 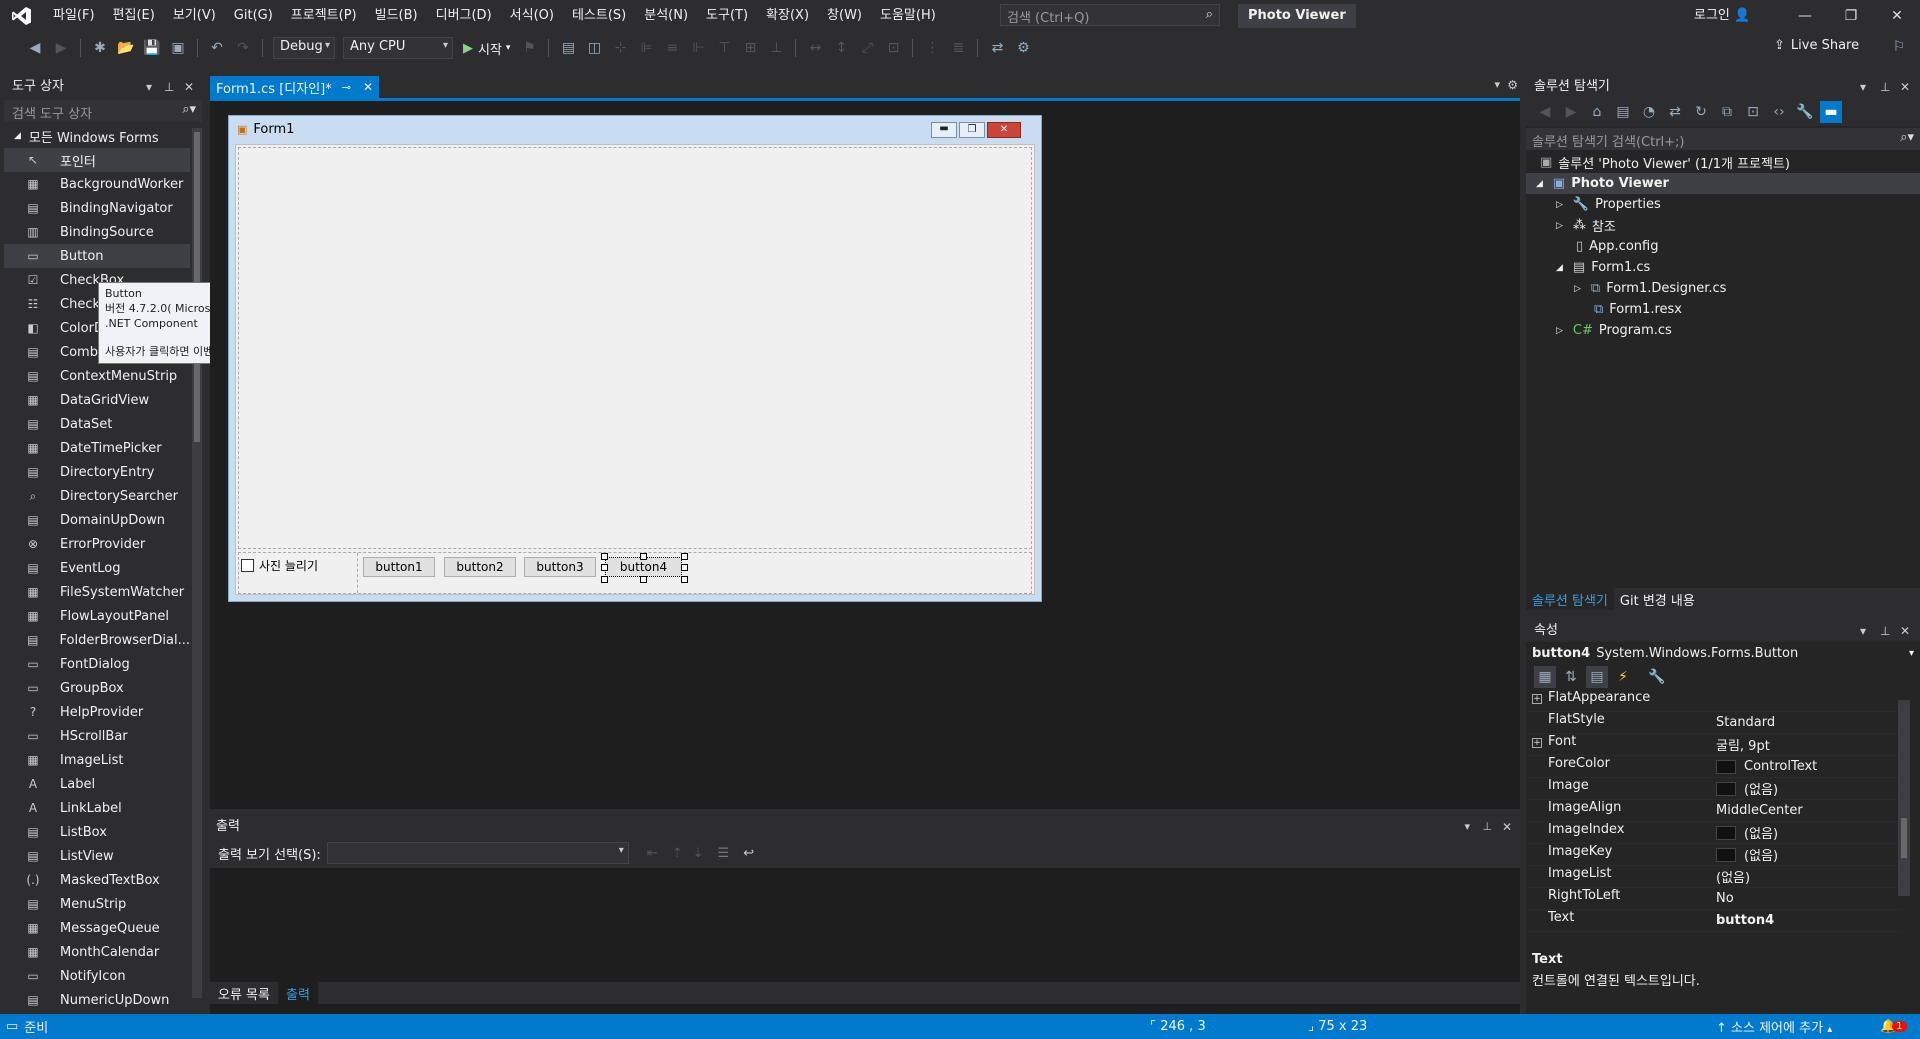 I want to click on undo-icon: ↶, so click(x=217, y=48).